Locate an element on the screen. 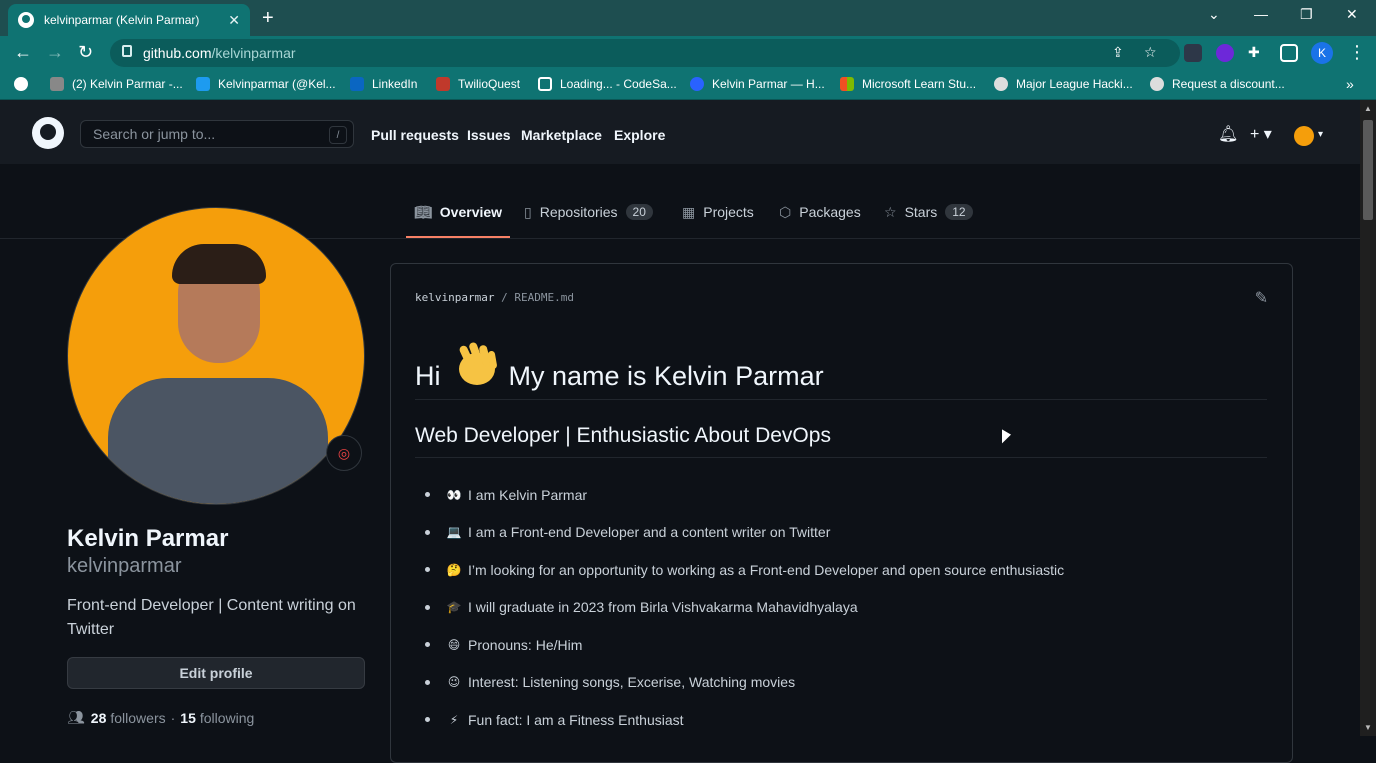  readme-heading-text: My name is Kelvin Parmar is located at coordinates (666, 376).